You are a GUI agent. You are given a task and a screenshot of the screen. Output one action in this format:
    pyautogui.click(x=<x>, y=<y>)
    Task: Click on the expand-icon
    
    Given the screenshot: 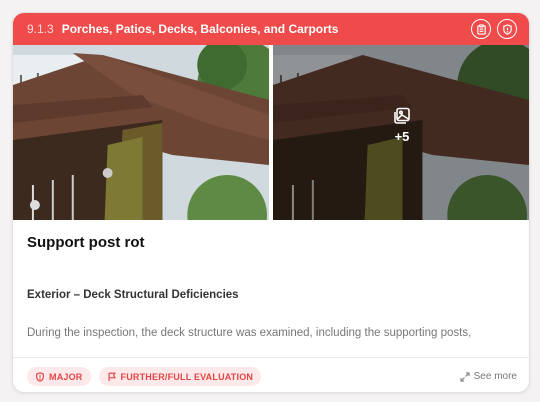 What is the action you would take?
    pyautogui.click(x=465, y=376)
    